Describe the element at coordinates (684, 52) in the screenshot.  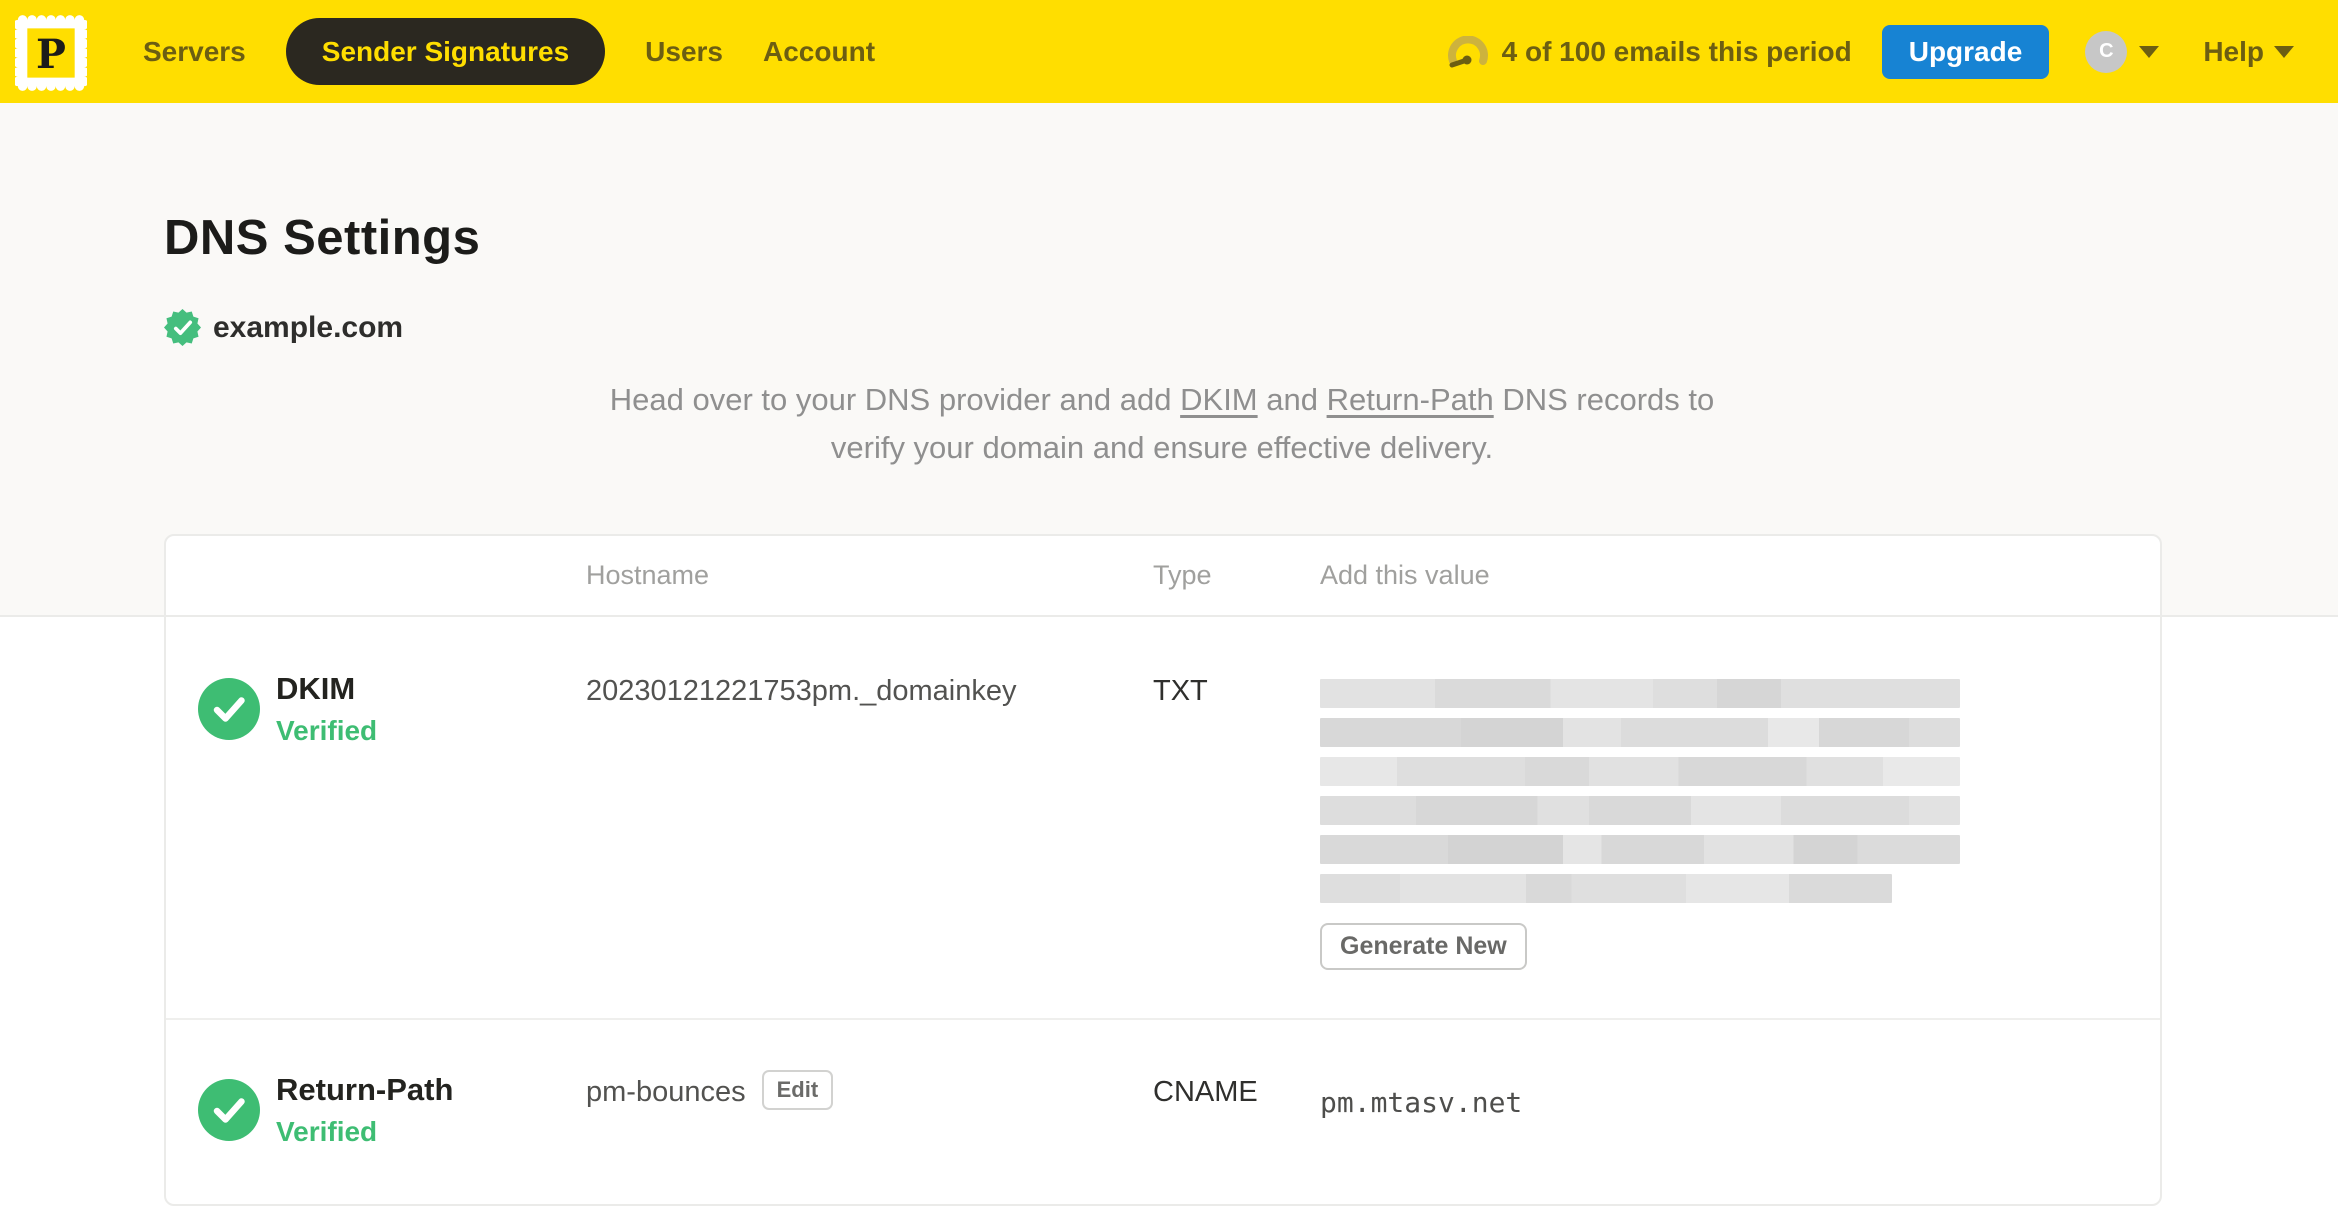
I see `nav-item-users: Users` at that location.